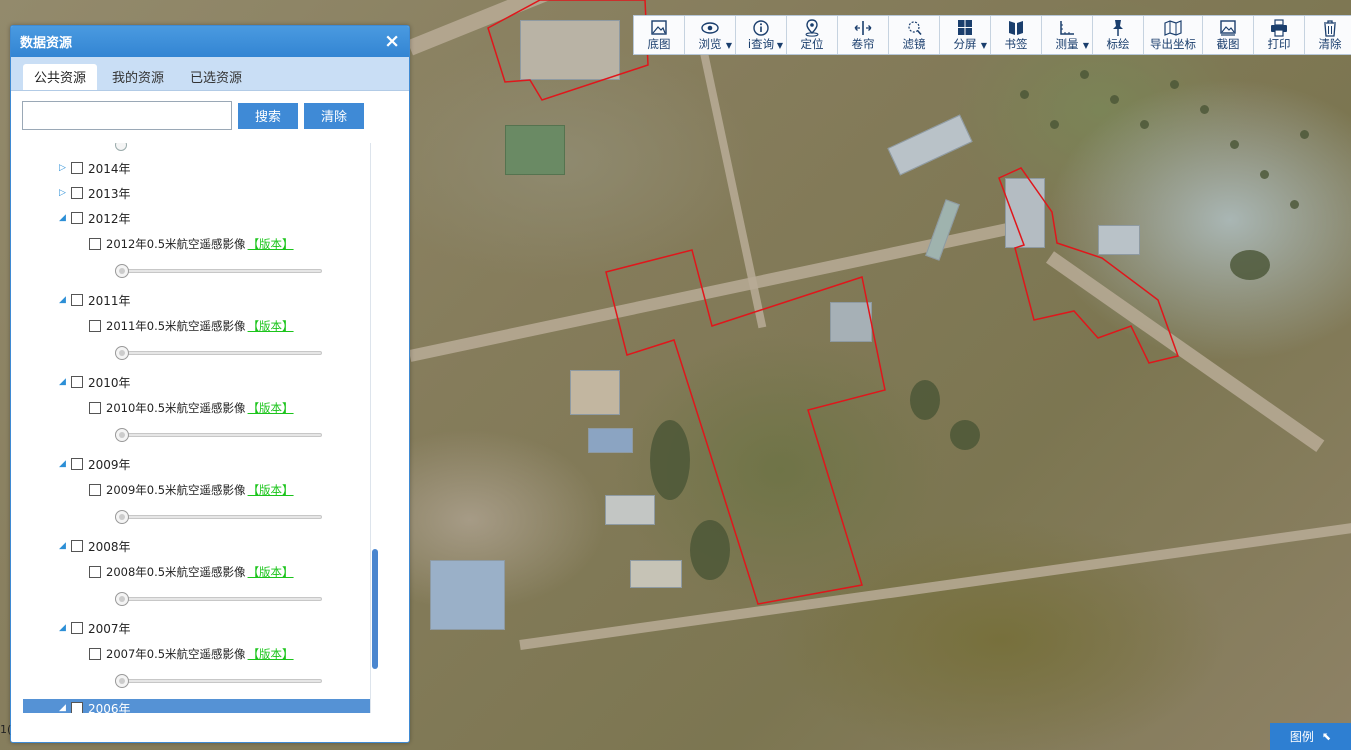 Image resolution: width=1351 pixels, height=750 pixels. Describe the element at coordinates (138, 77) in the screenshot. I see `tab-my-resources: 我的资源` at that location.